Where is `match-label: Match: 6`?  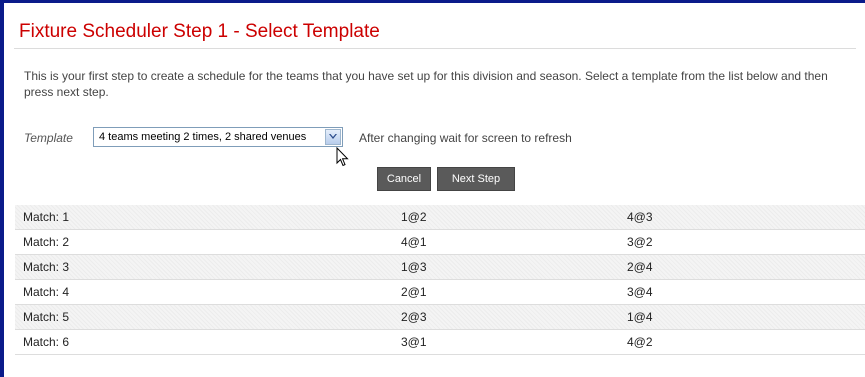 match-label: Match: 6 is located at coordinates (46, 342).